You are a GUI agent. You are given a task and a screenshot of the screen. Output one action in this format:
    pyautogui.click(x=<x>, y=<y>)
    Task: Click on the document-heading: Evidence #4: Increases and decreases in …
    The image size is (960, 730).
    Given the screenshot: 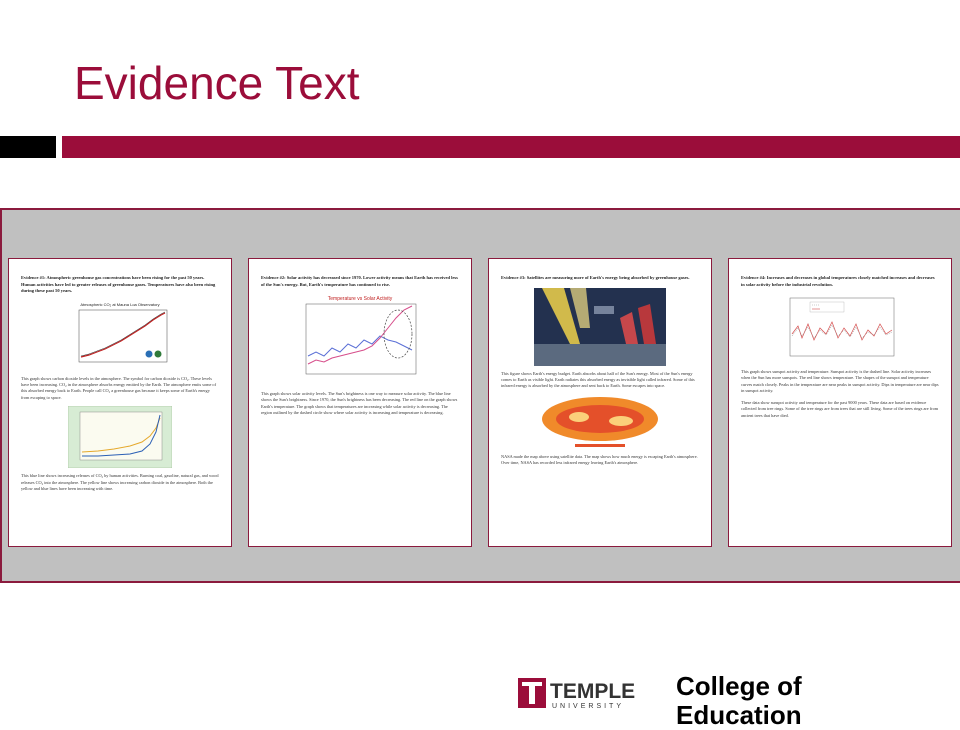 What is the action you would take?
    pyautogui.click(x=838, y=281)
    